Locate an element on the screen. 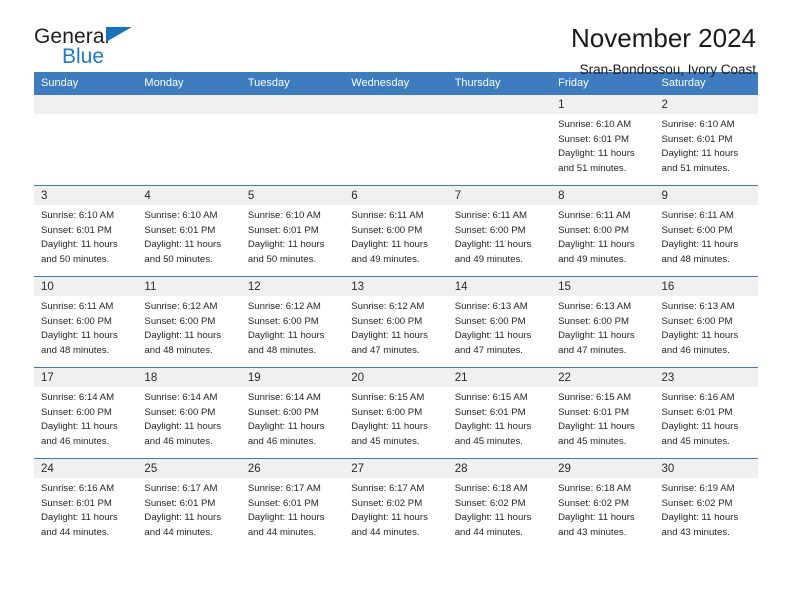 The height and width of the screenshot is (612, 792). day-number: 28 is located at coordinates (499, 468).